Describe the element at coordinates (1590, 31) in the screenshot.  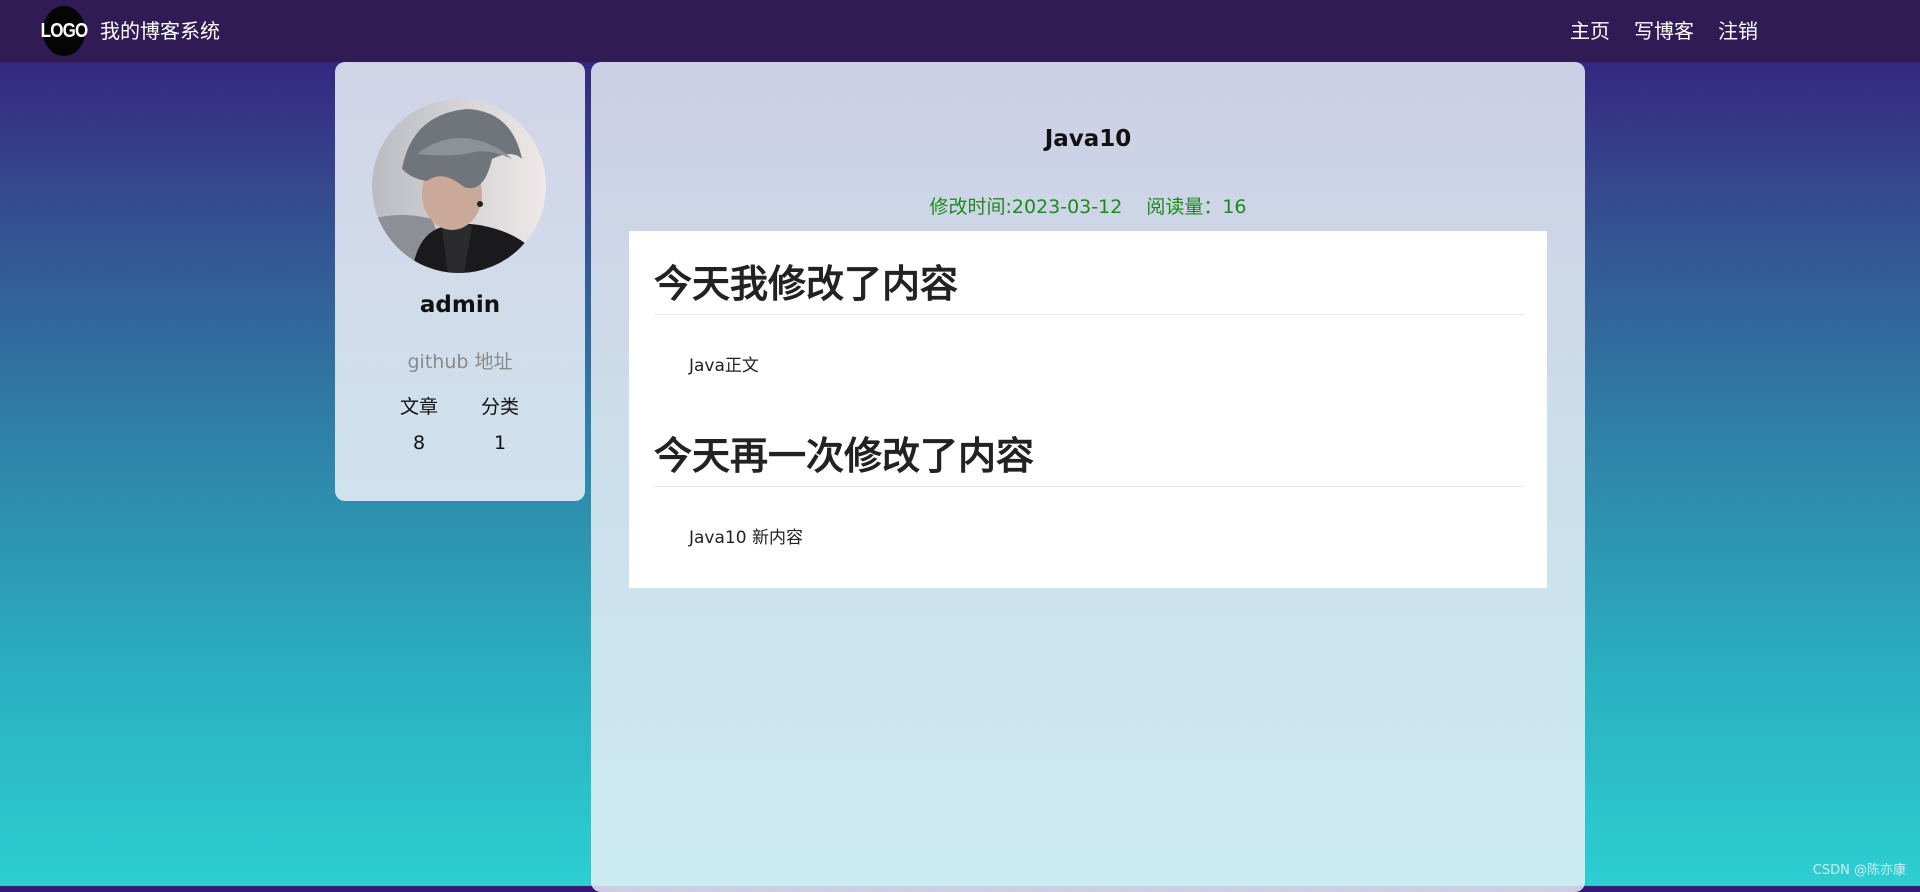
I see `nav-link-home: 主页` at that location.